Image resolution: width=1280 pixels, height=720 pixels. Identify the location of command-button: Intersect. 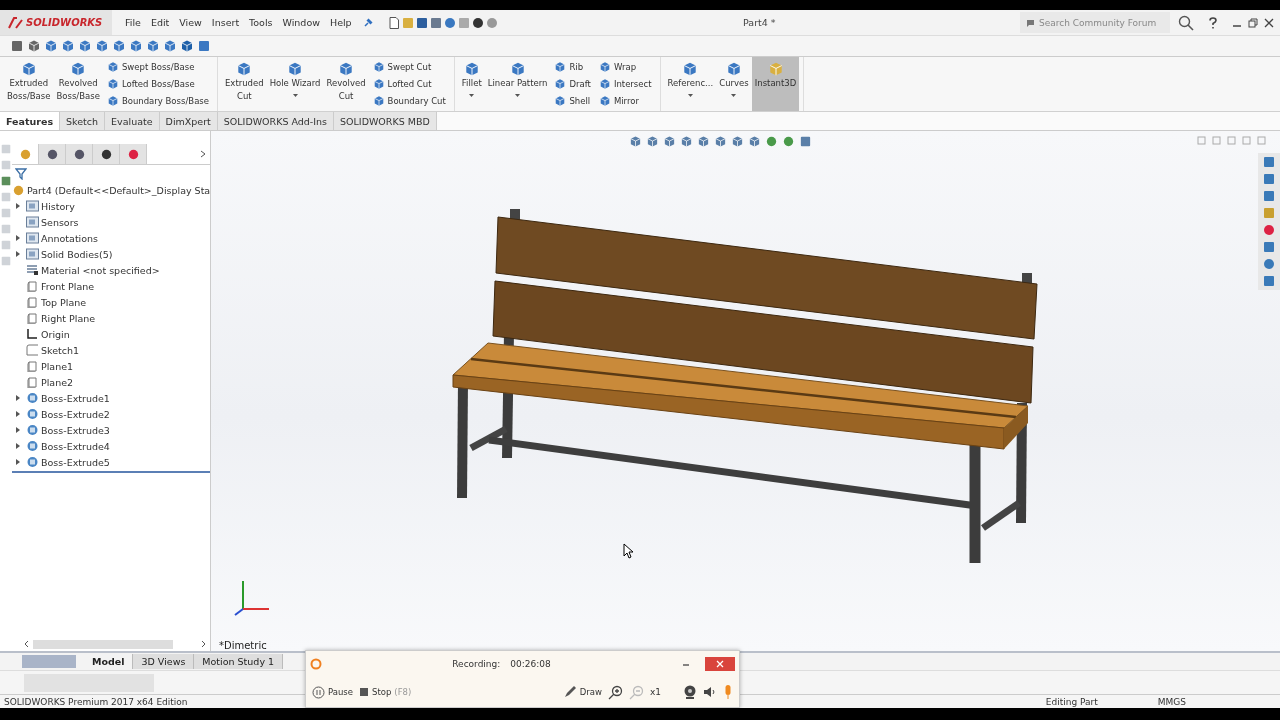
(625, 84).